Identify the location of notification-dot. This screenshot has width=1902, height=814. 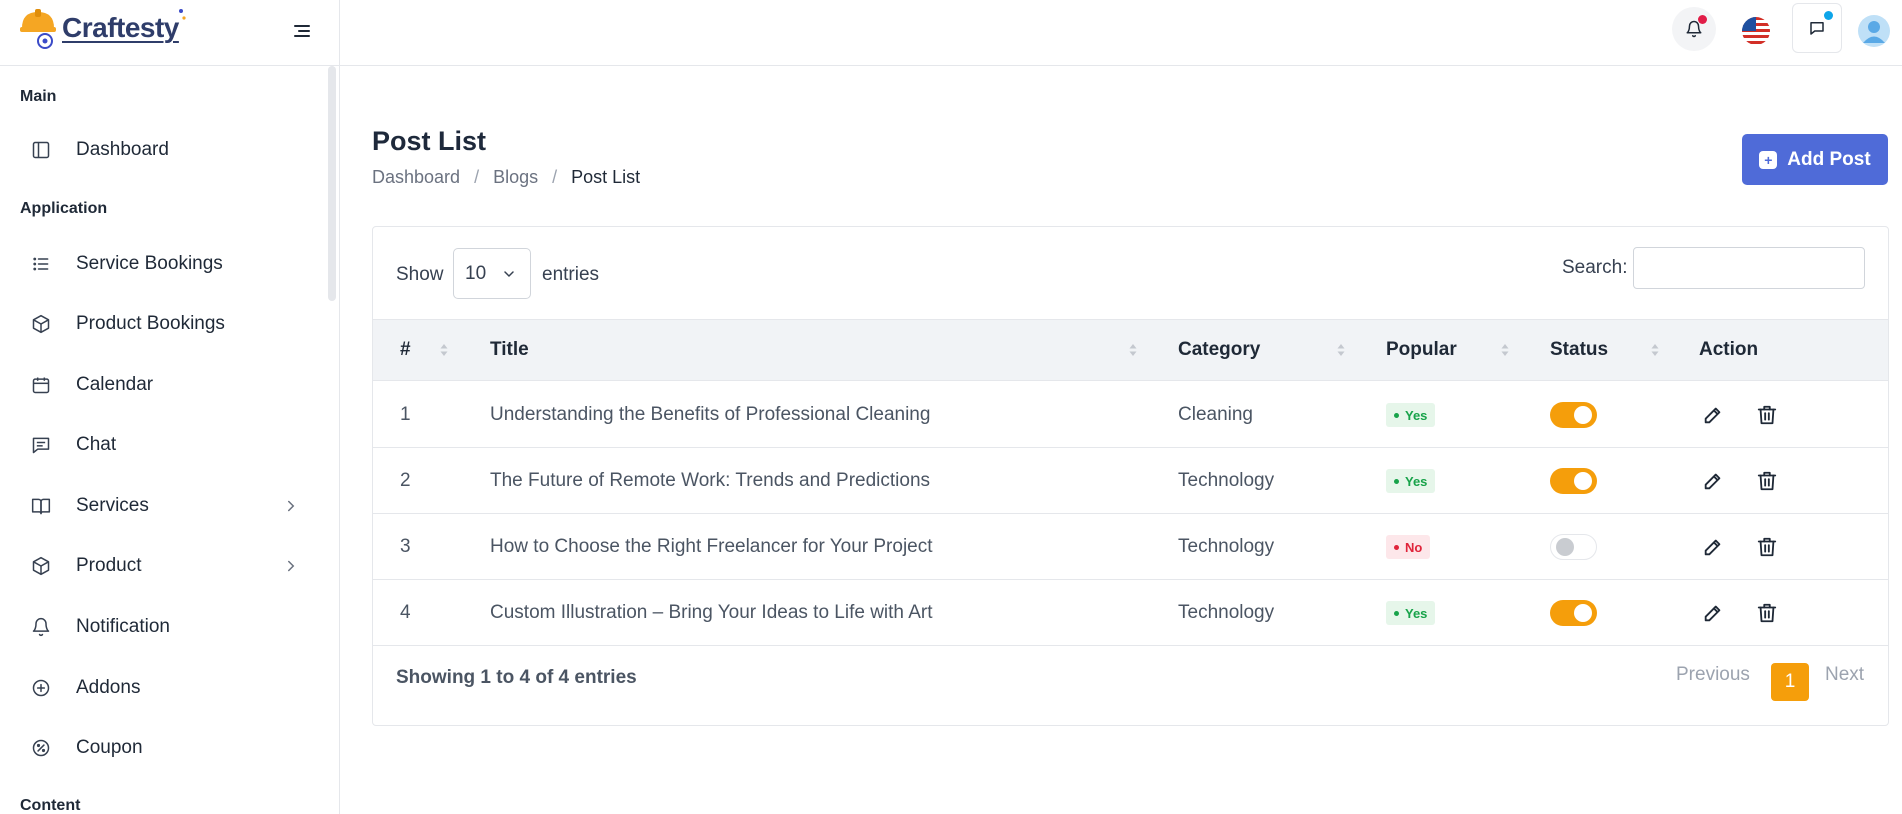
(1702, 19).